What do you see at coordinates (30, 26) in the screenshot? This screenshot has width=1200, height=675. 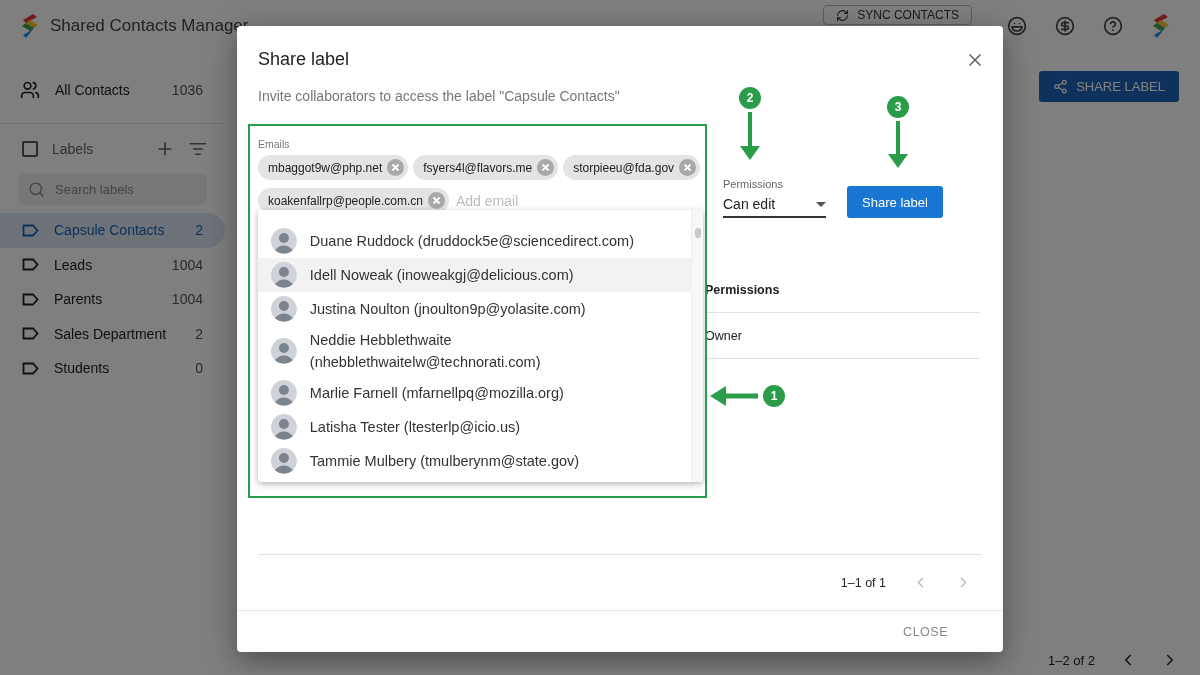 I see `logo-icon` at bounding box center [30, 26].